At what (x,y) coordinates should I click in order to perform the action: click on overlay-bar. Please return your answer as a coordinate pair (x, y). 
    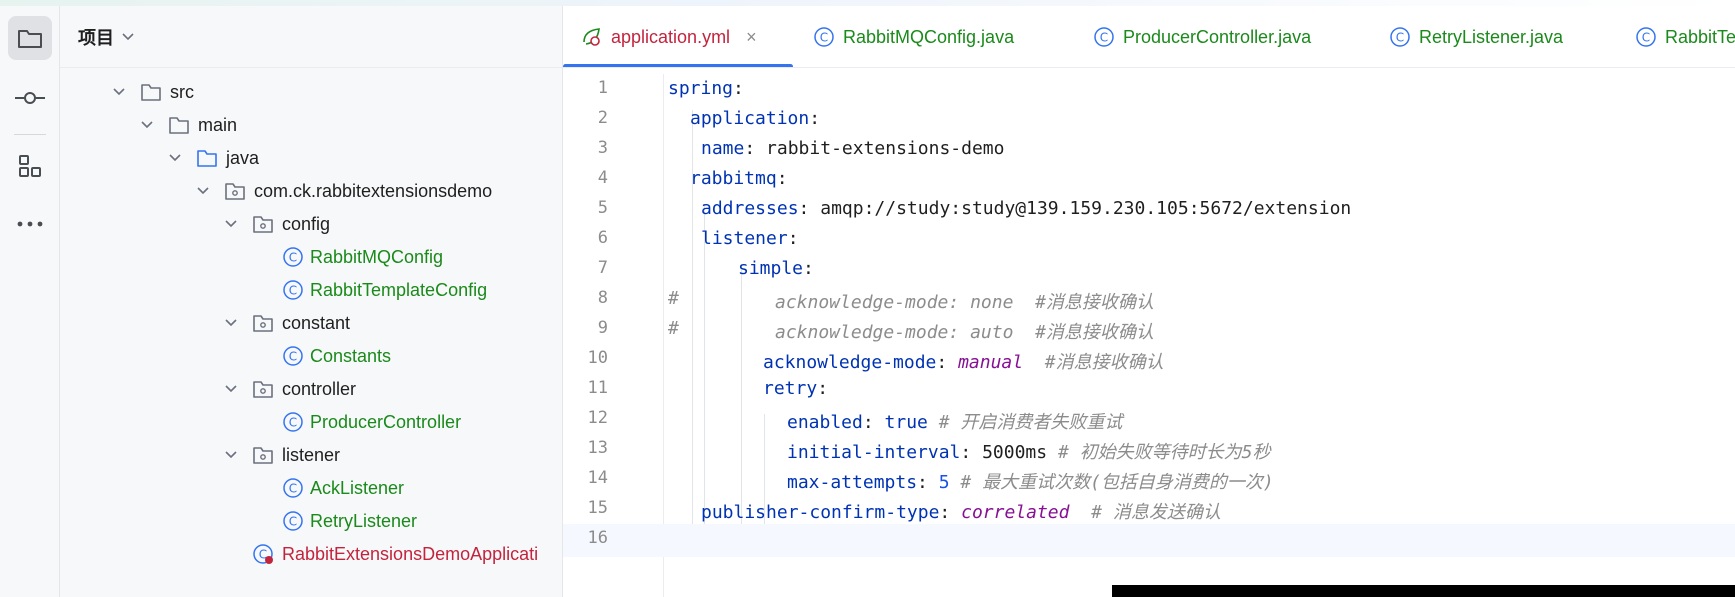
    Looking at the image, I should click on (1423, 591).